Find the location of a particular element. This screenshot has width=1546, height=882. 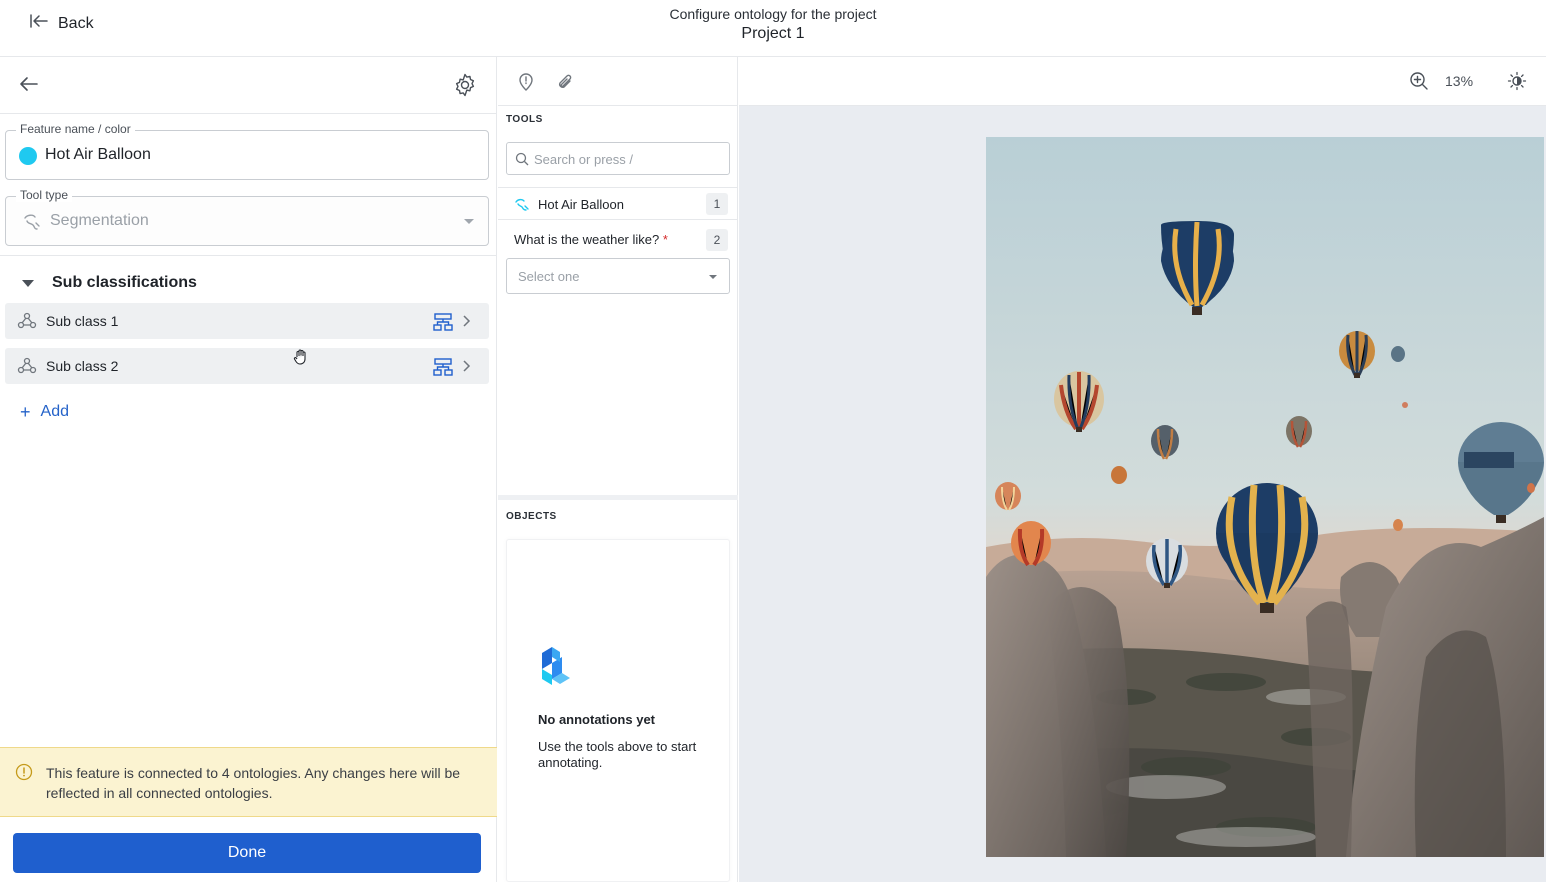

divider is located at coordinates (248, 255).